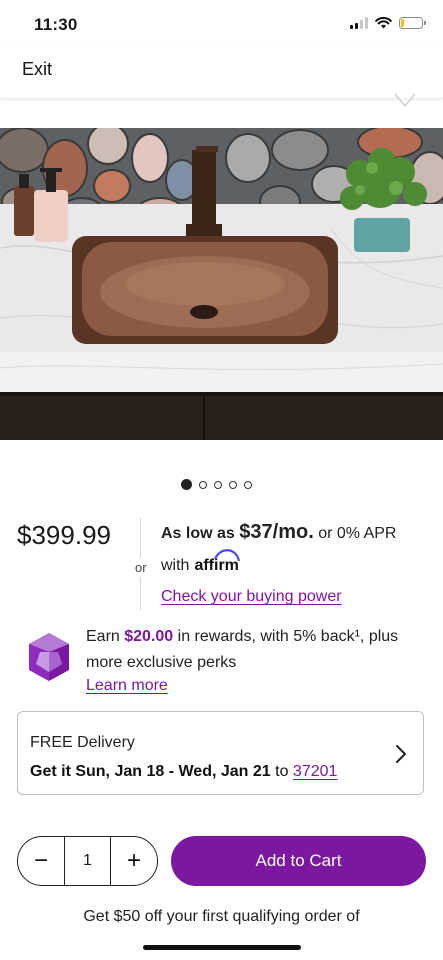 The height and width of the screenshot is (960, 443). Describe the element at coordinates (315, 771) in the screenshot. I see `zip-code-link: 37201` at that location.